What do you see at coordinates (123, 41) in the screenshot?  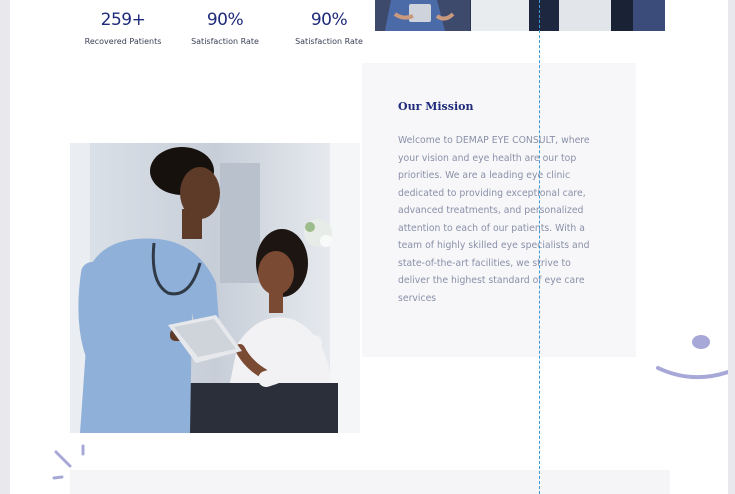 I see `stat-label: Recovered Patients` at bounding box center [123, 41].